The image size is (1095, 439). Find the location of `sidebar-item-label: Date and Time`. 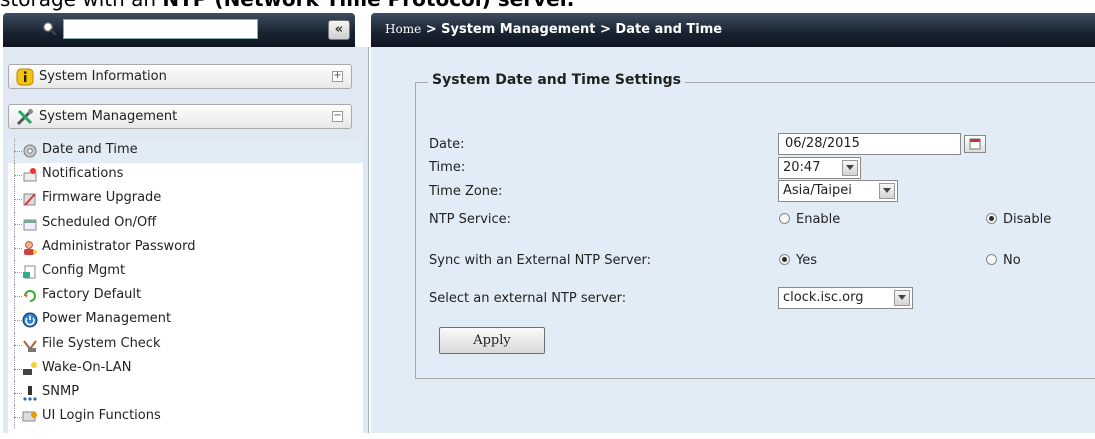

sidebar-item-label: Date and Time is located at coordinates (90, 149).